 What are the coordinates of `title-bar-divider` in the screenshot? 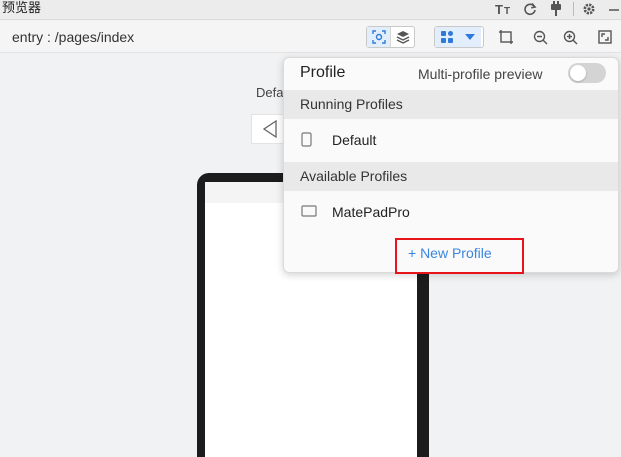 It's located at (573, 9).